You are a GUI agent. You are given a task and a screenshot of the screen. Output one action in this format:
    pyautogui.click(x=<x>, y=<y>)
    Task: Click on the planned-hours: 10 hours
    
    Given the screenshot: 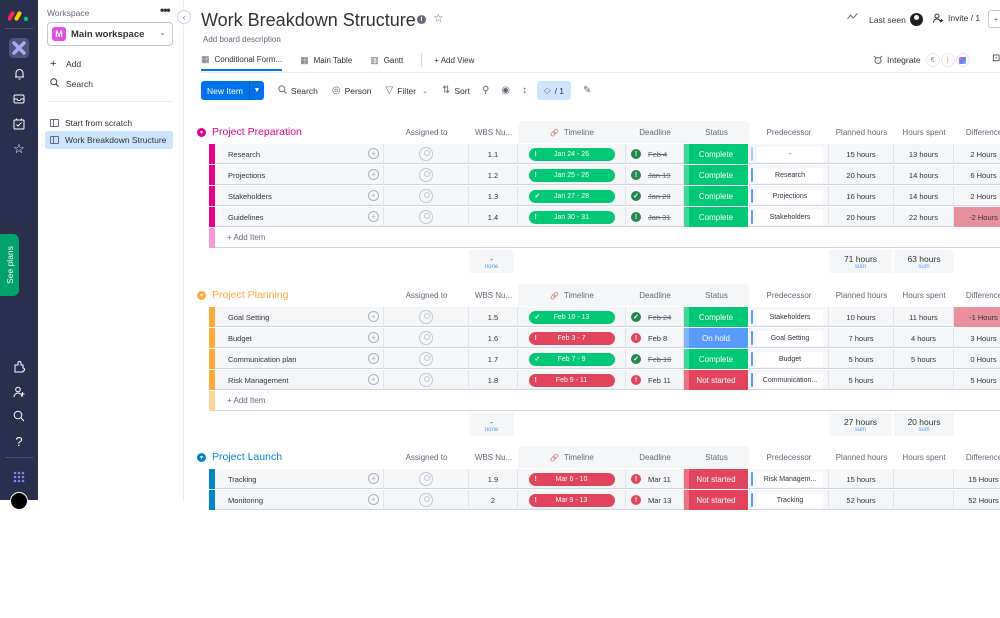 What is the action you would take?
    pyautogui.click(x=861, y=317)
    